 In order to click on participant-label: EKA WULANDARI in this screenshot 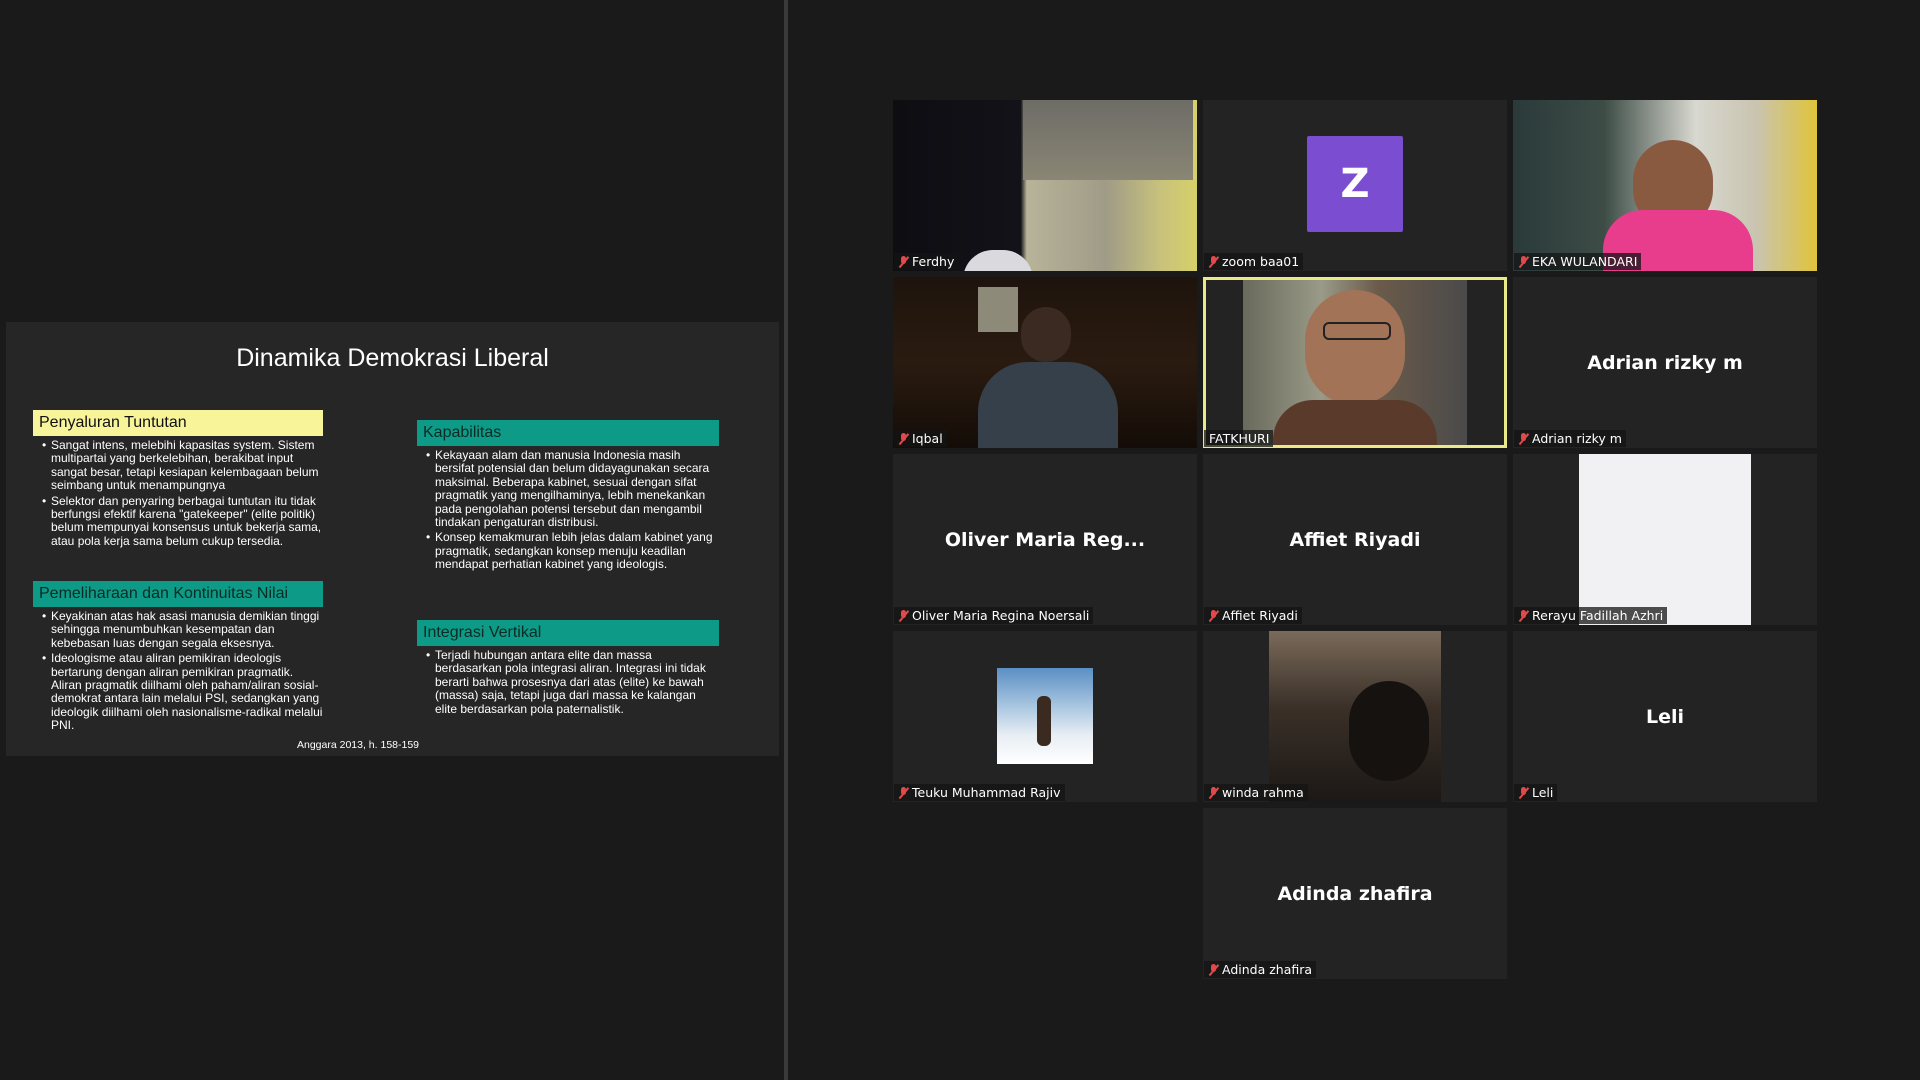, I will do `click(1578, 261)`.